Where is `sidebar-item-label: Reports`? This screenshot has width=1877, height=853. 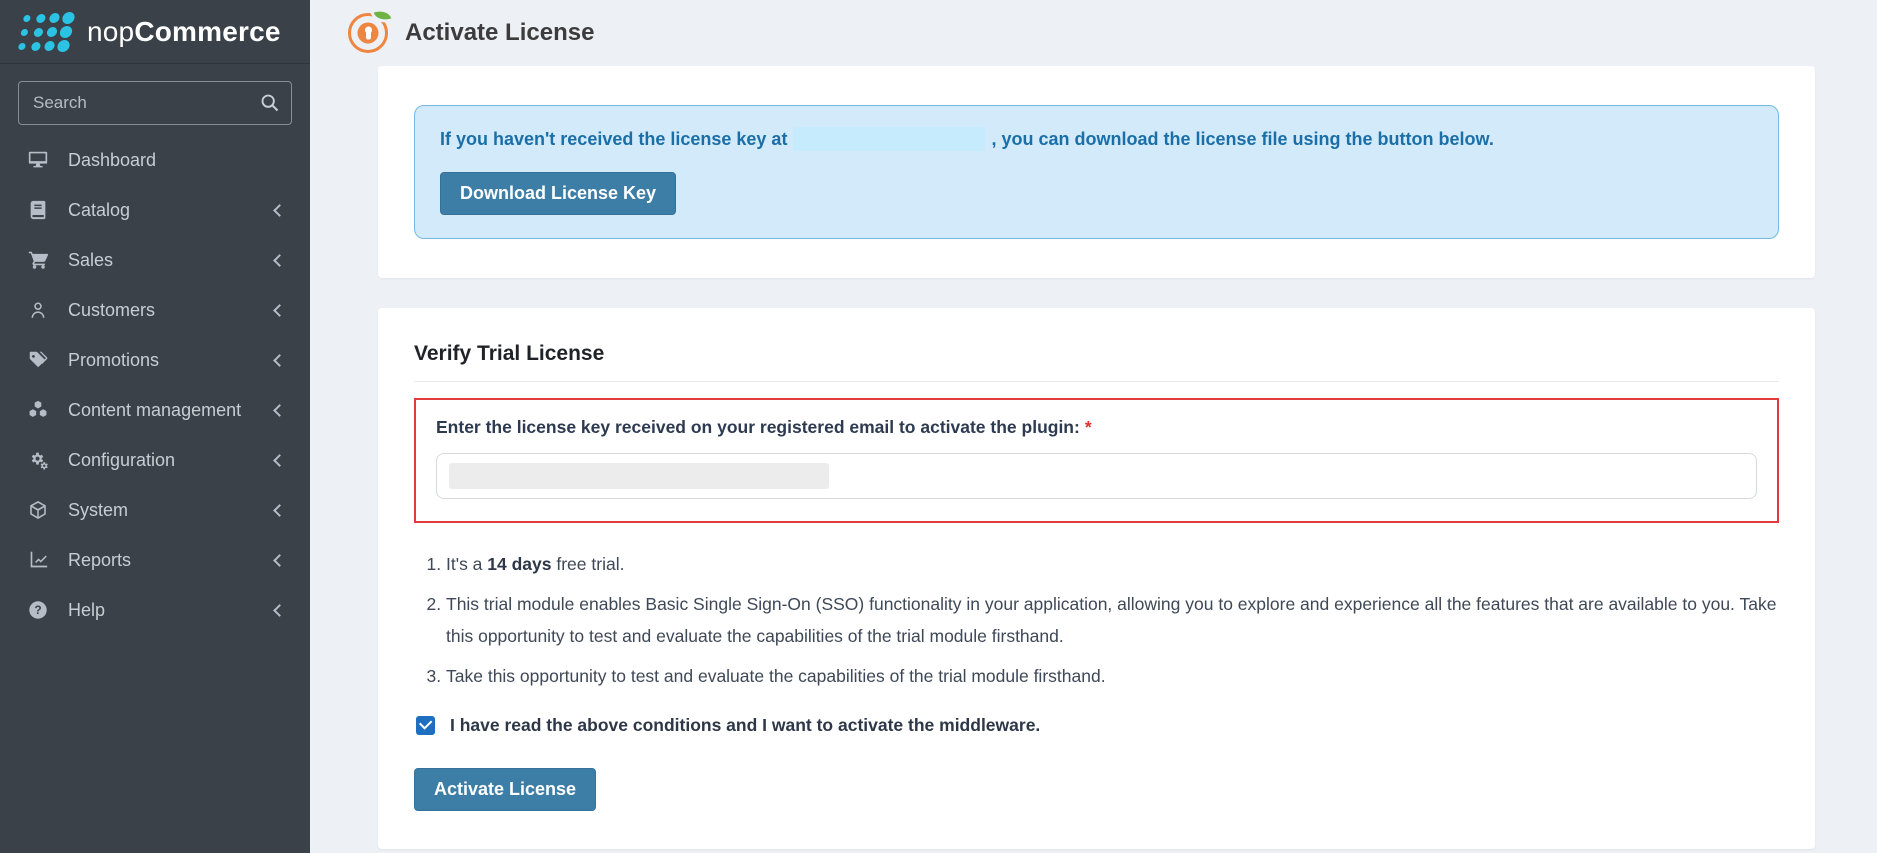 sidebar-item-label: Reports is located at coordinates (100, 559).